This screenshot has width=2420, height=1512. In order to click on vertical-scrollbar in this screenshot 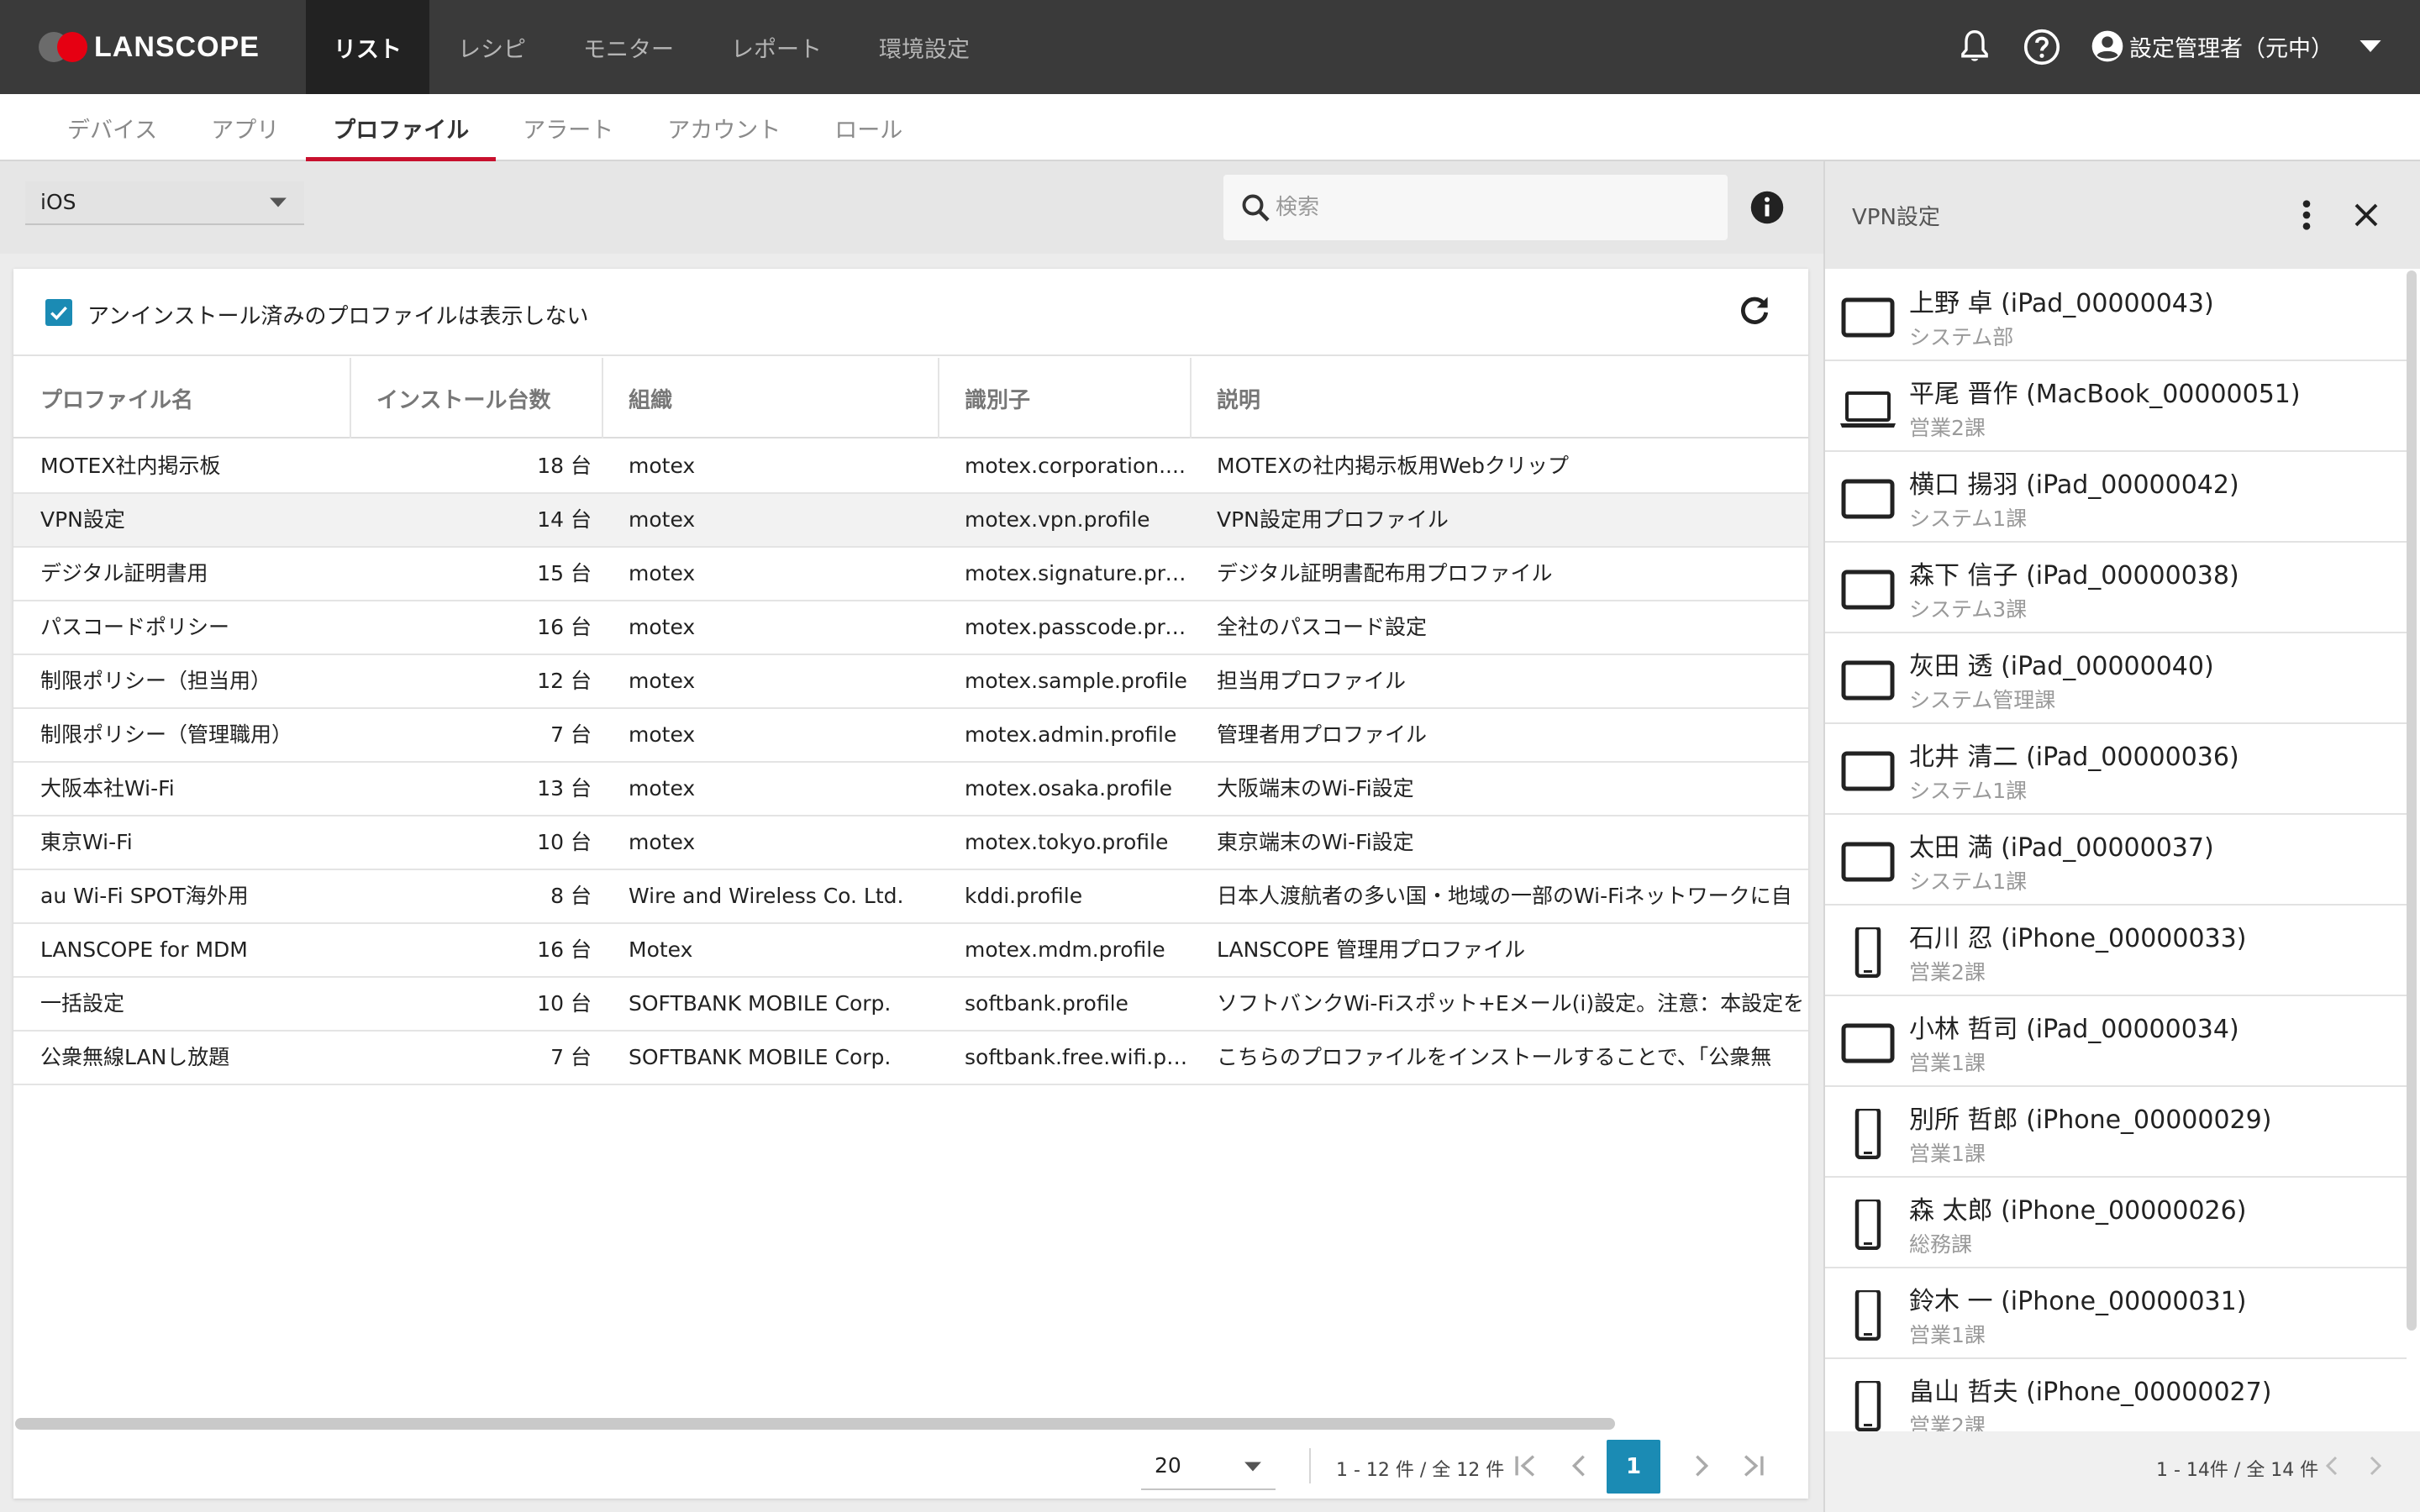, I will do `click(2412, 800)`.